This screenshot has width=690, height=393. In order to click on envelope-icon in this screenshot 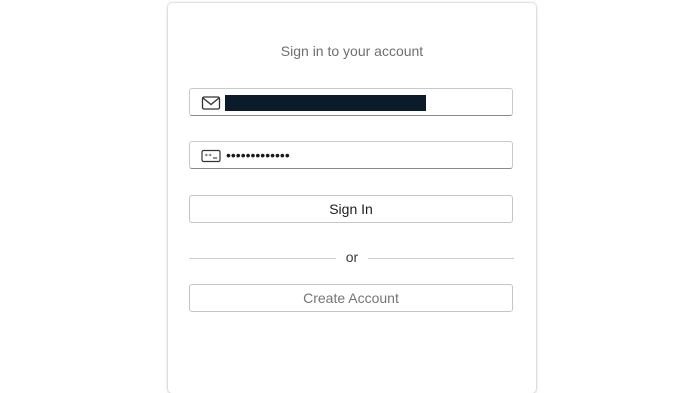, I will do `click(211, 103)`.